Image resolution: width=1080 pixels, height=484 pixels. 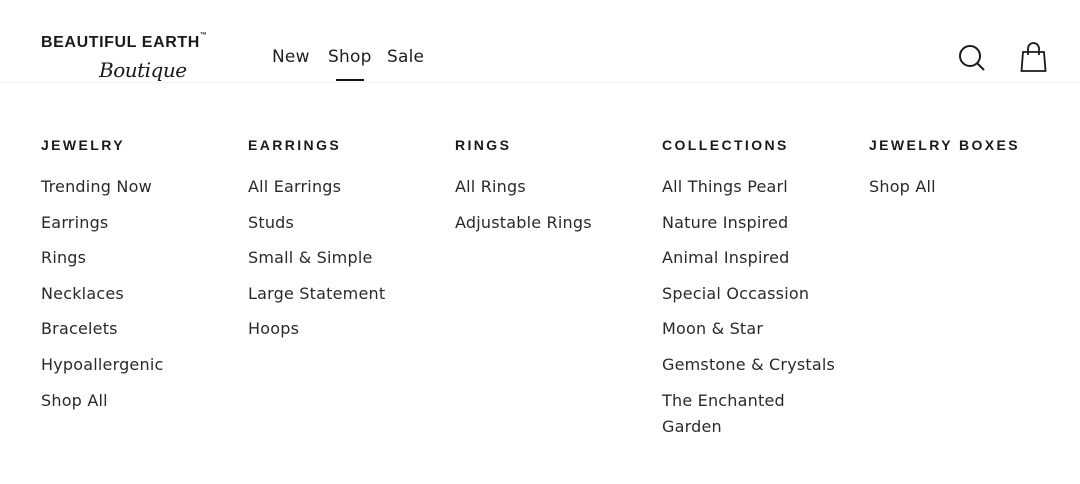 What do you see at coordinates (405, 57) in the screenshot?
I see `nav-item-sale: Sale` at bounding box center [405, 57].